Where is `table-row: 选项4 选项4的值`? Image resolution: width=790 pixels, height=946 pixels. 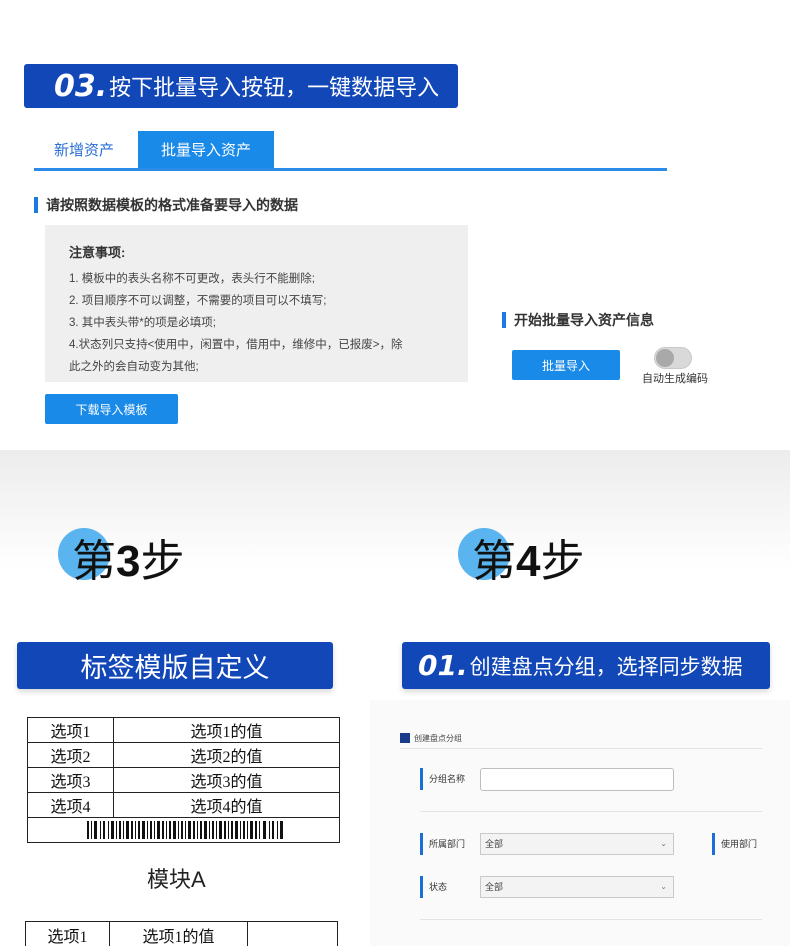 table-row: 选项4 选项4的值 is located at coordinates (183, 805).